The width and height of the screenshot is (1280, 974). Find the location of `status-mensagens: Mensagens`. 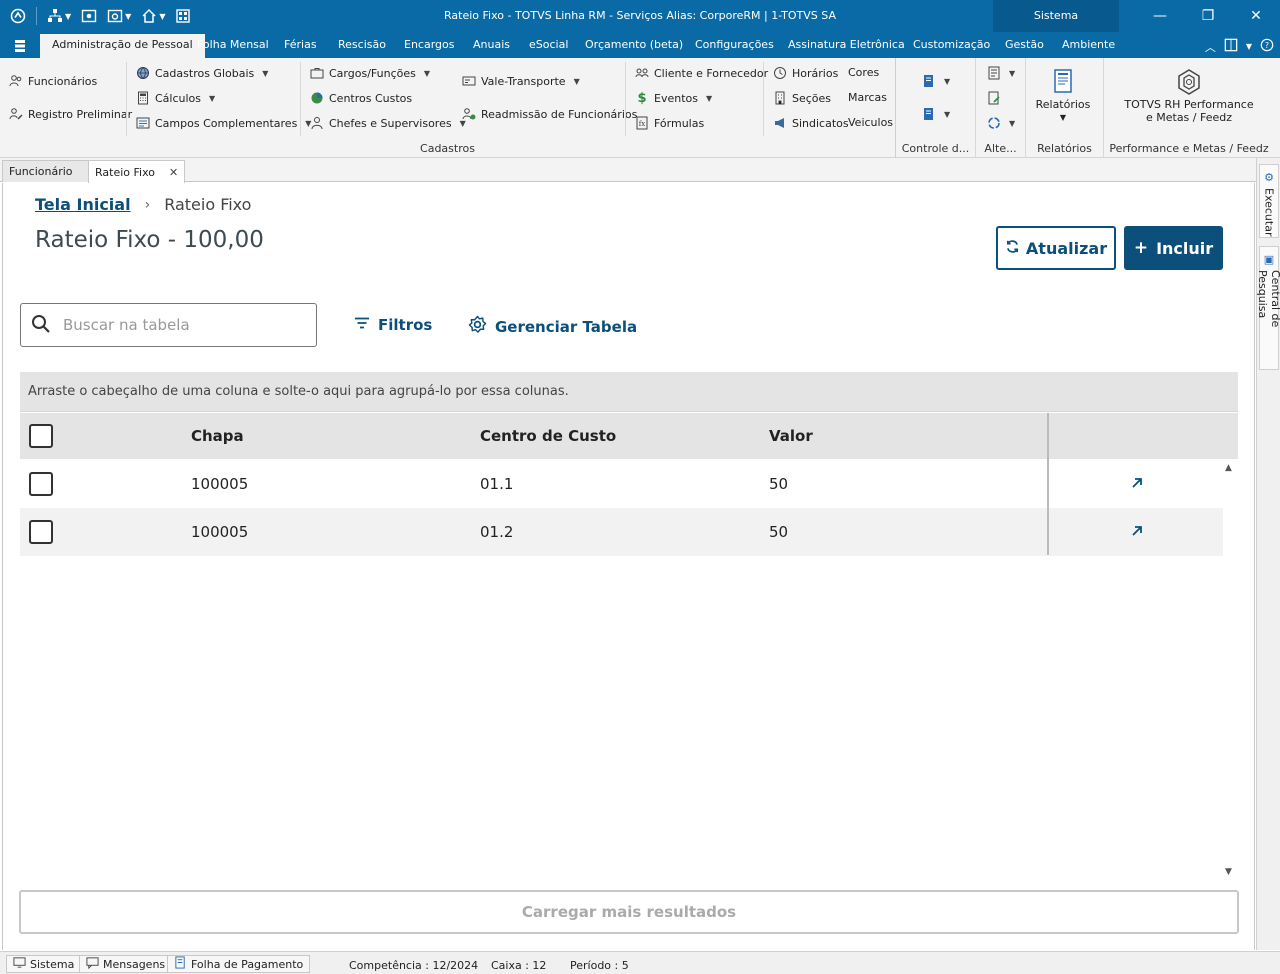

status-mensagens: Mensagens is located at coordinates (126, 964).